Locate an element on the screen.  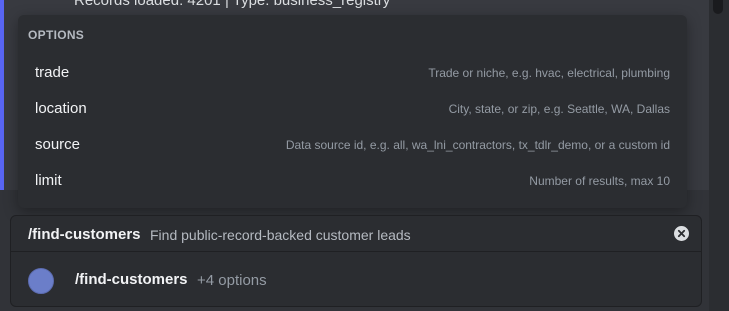
command-description: Find public-record-backed customer leads is located at coordinates (280, 235).